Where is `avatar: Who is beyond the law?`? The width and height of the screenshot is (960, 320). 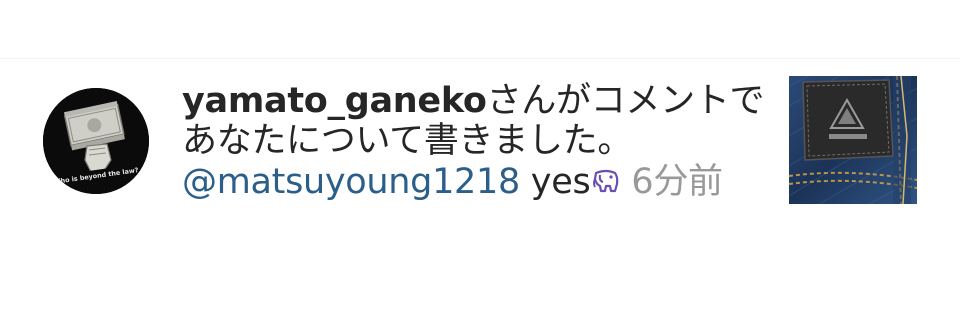
avatar: Who is beyond the law? is located at coordinates (96, 141).